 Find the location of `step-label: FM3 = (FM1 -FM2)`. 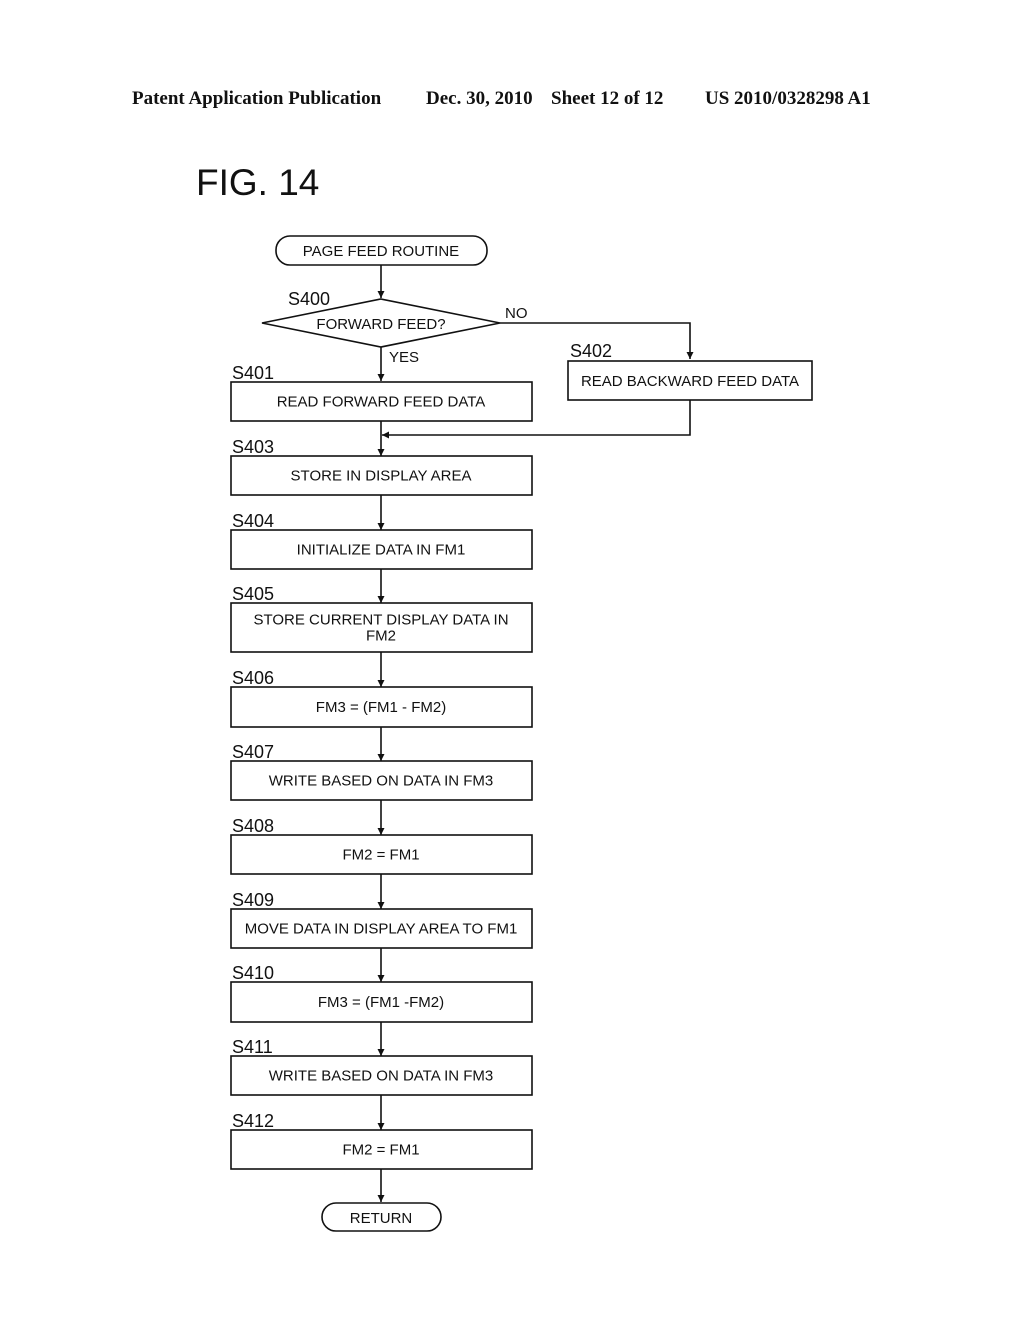

step-label: FM3 = (FM1 -FM2) is located at coordinates (381, 1002).